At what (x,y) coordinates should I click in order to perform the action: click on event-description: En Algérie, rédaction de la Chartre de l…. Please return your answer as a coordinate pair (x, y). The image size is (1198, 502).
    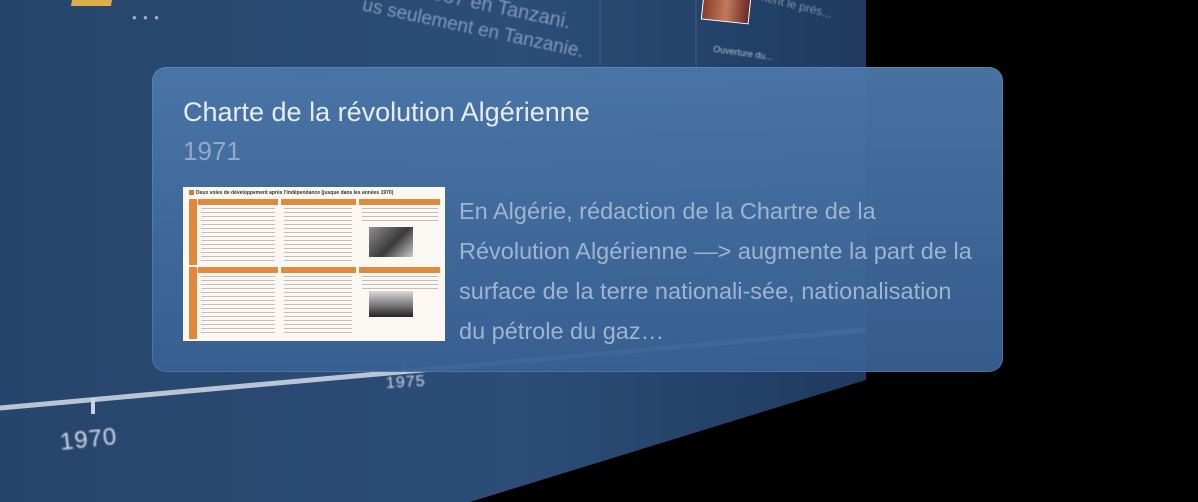
    Looking at the image, I should click on (715, 271).